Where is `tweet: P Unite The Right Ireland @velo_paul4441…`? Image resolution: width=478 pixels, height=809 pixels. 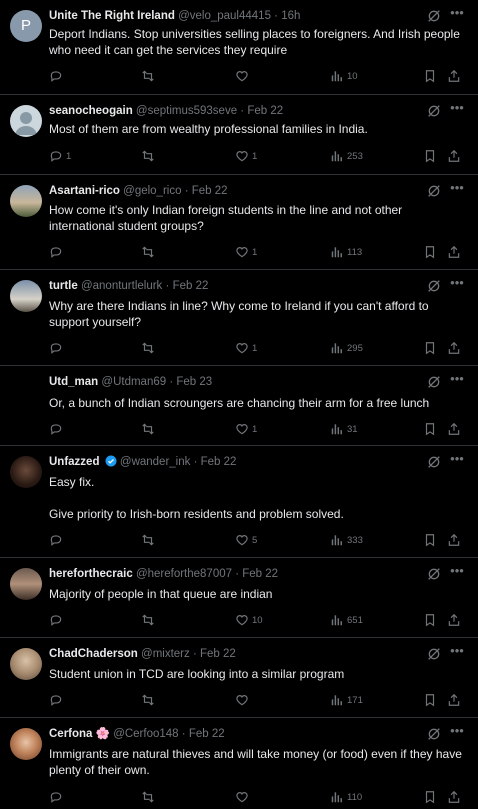 tweet: P Unite The Right Ireland @velo_paul4441… is located at coordinates (239, 47).